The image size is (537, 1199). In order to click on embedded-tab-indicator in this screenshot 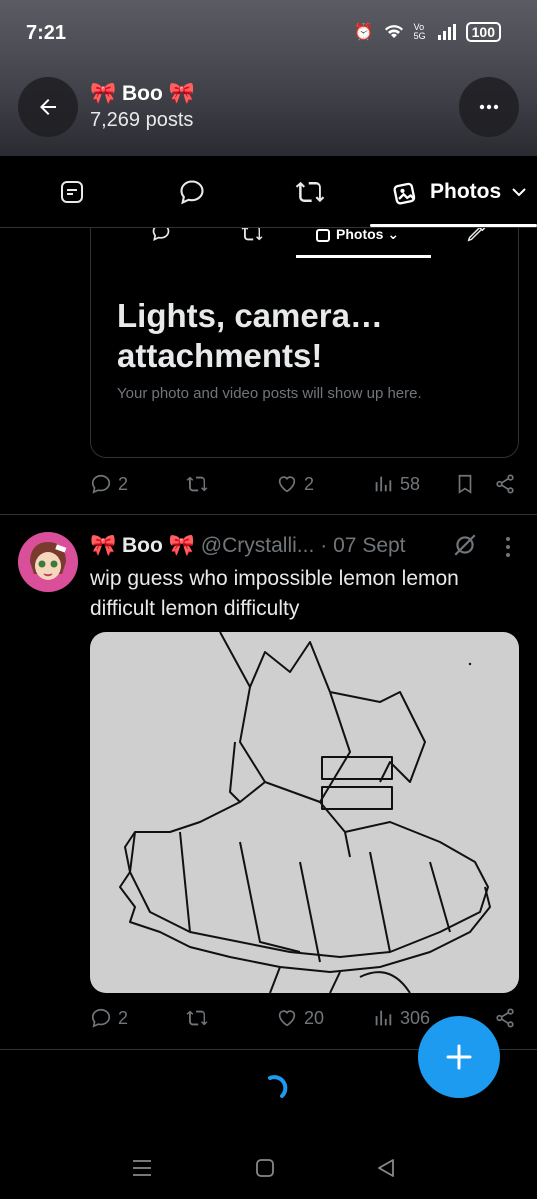, I will do `click(363, 256)`.